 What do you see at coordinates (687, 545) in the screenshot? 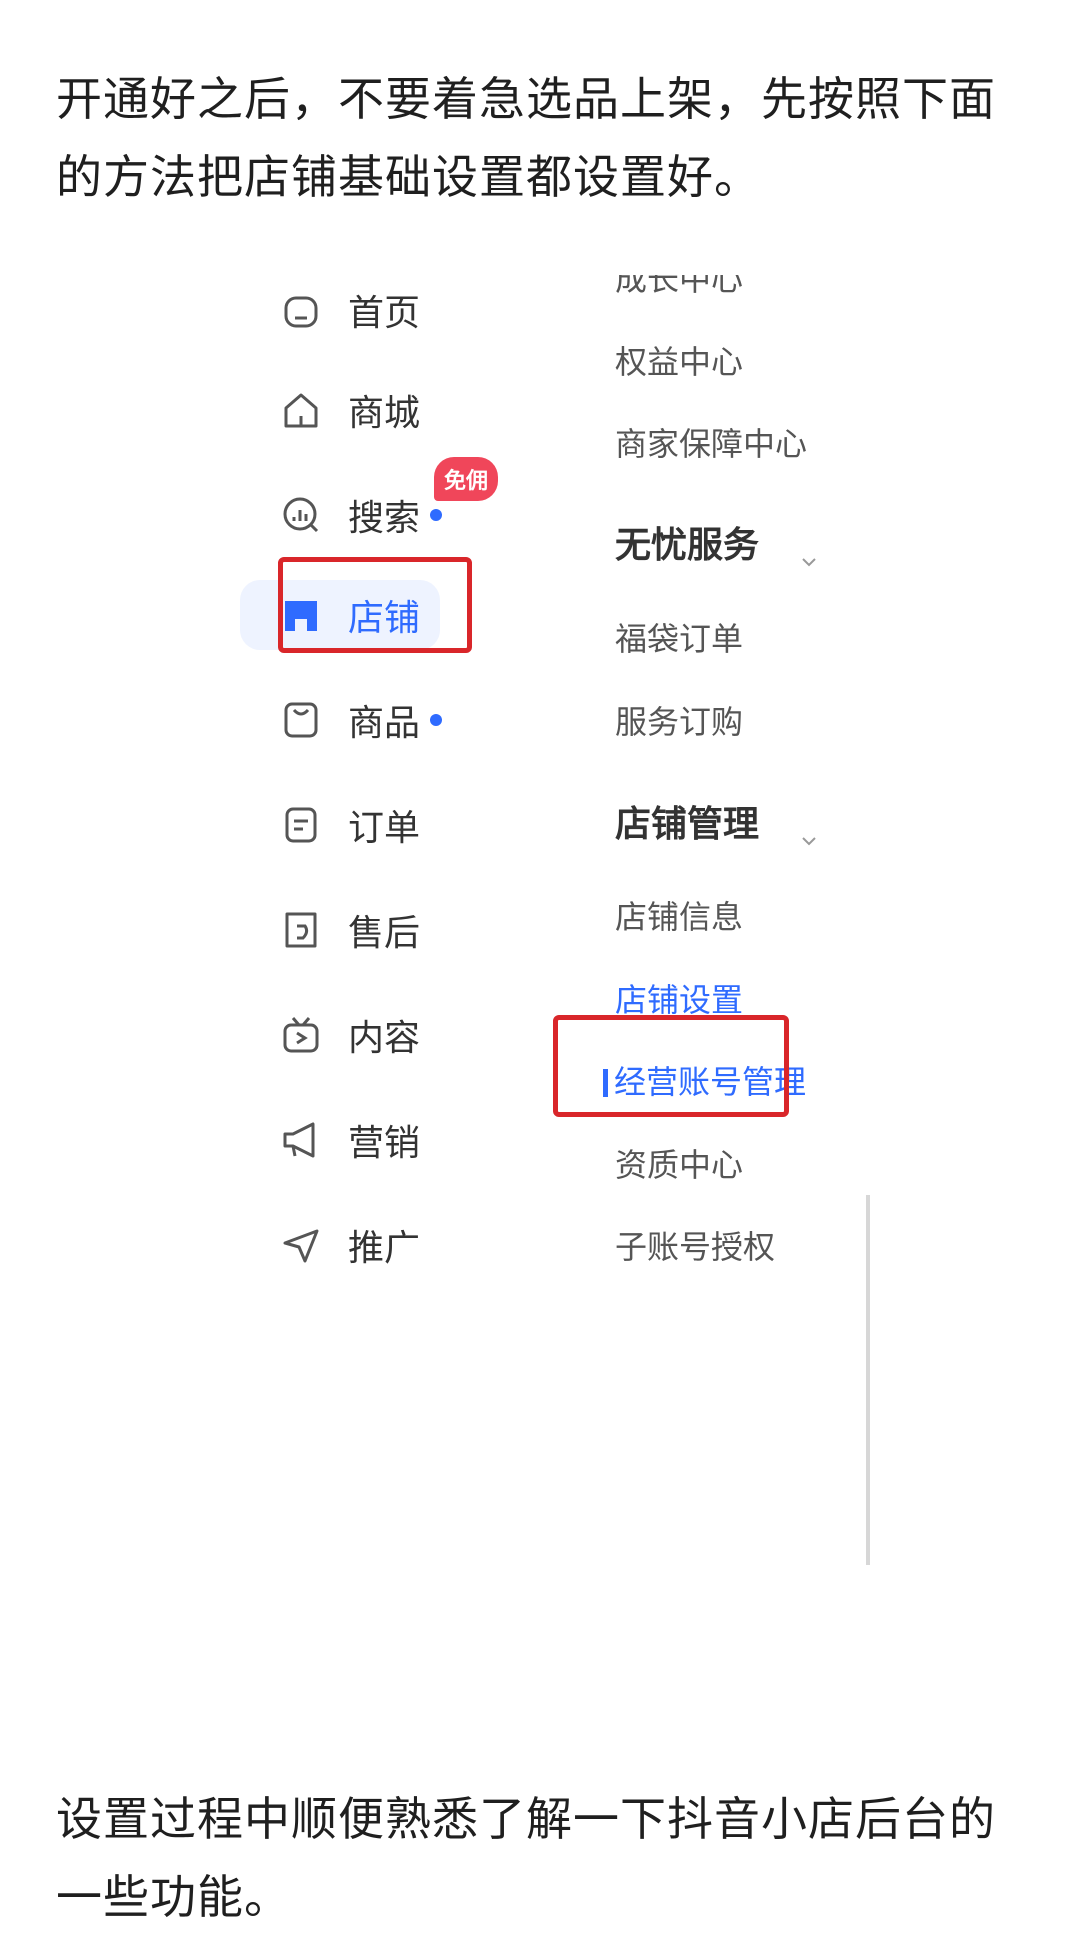
I see `submenu-group-title: 无忧服务` at bounding box center [687, 545].